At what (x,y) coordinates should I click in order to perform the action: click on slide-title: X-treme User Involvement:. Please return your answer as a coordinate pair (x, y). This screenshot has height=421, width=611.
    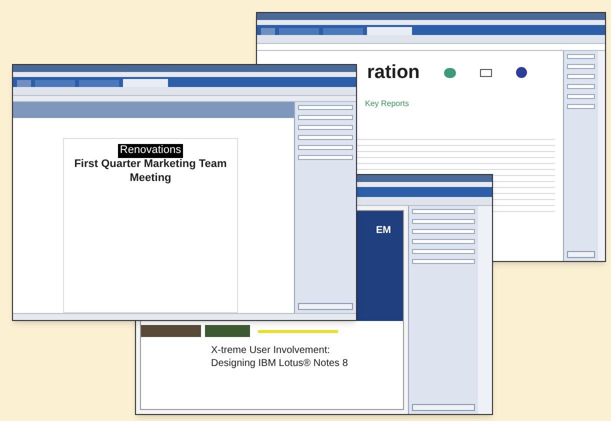
    Looking at the image, I should click on (271, 351).